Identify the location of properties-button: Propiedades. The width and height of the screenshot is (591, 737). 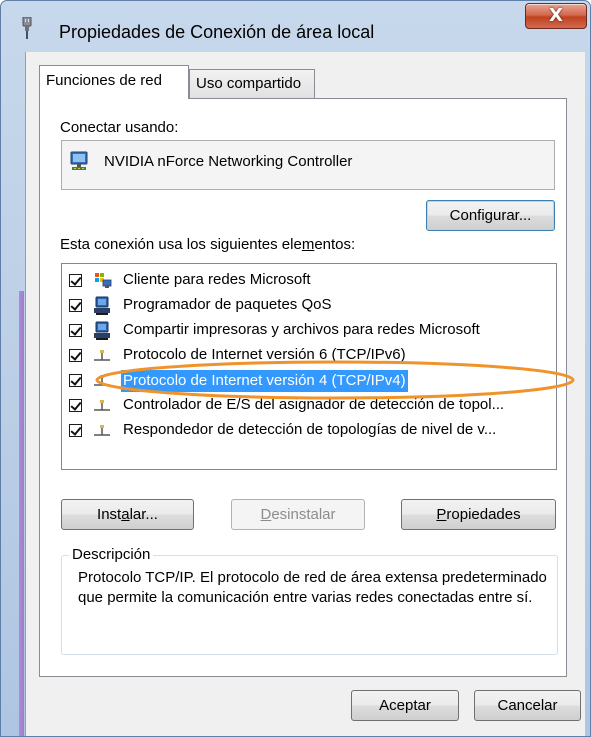
(478, 514).